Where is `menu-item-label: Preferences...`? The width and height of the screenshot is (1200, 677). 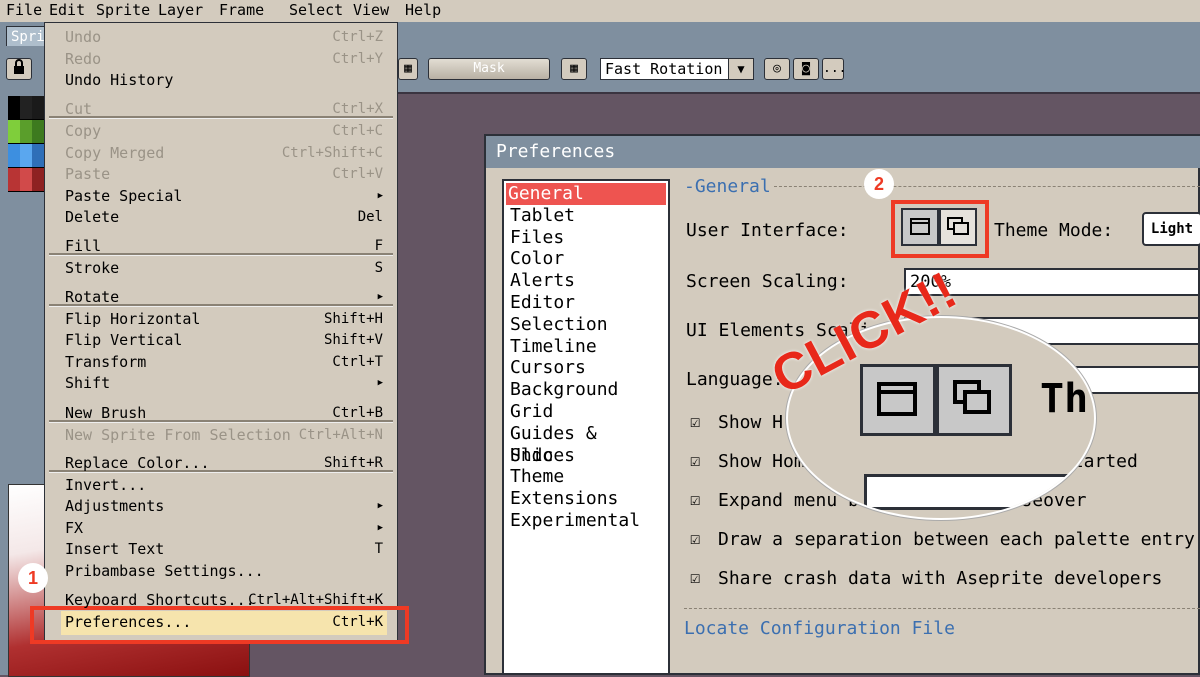 menu-item-label: Preferences... is located at coordinates (128, 622).